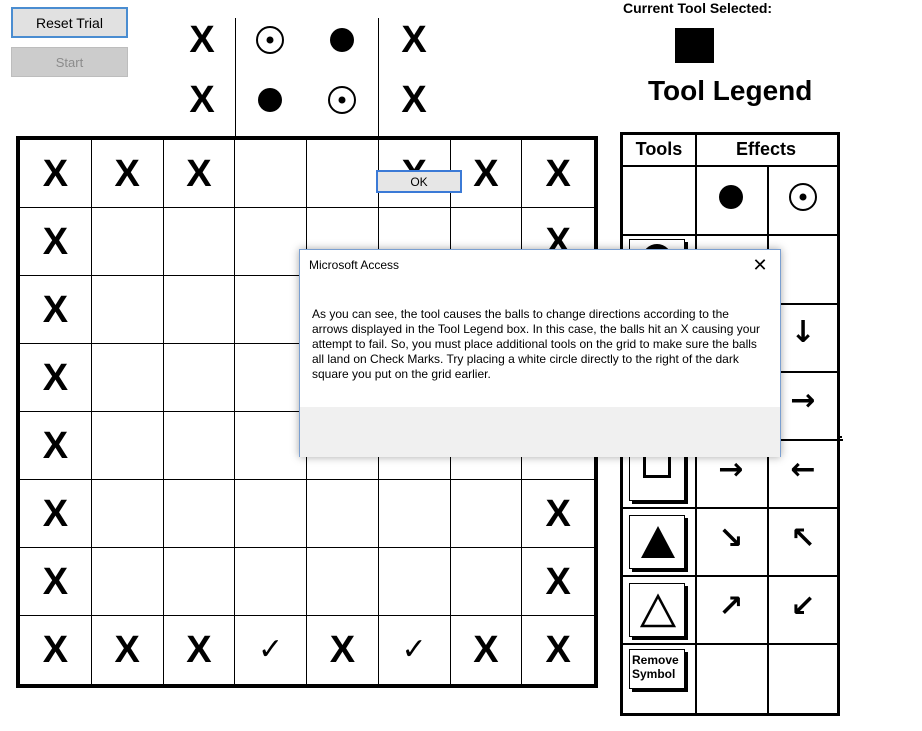 The height and width of the screenshot is (731, 922). I want to click on tool-white-triangle, so click(657, 610).